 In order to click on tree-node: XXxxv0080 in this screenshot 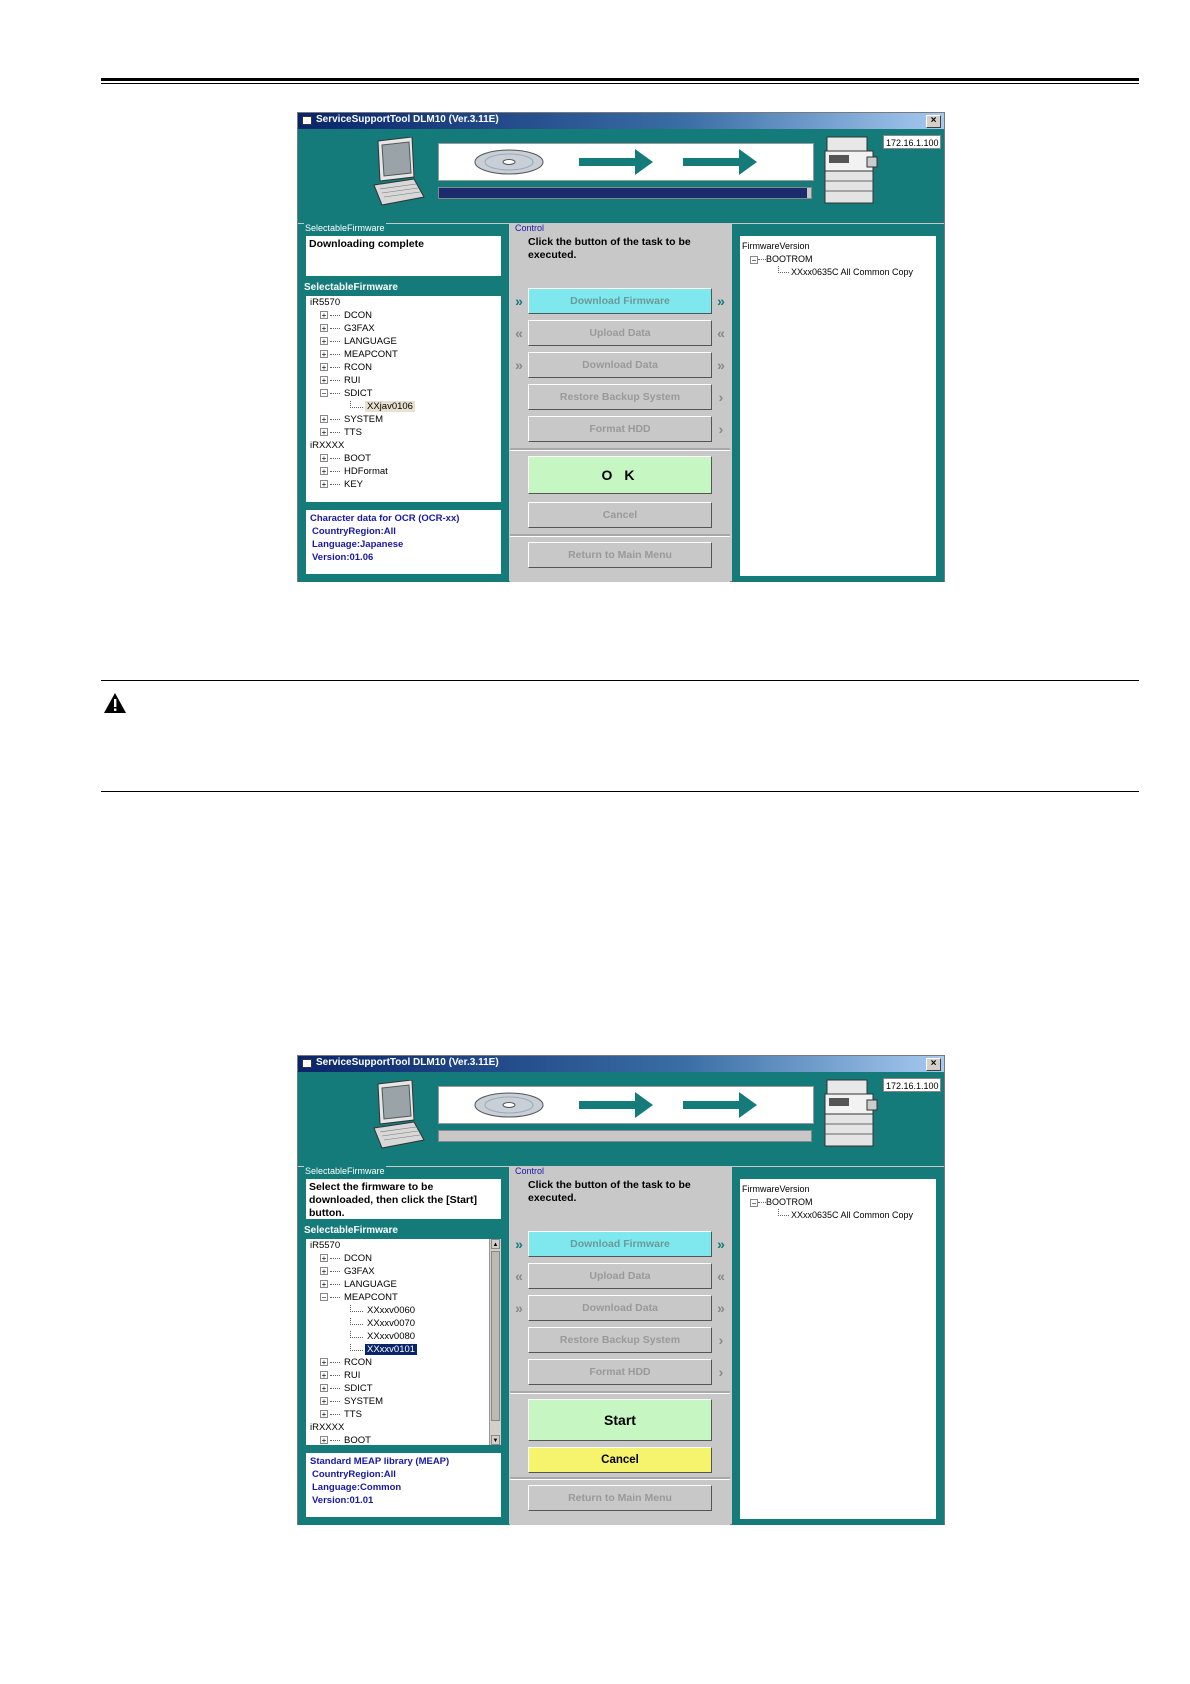, I will do `click(383, 1337)`.